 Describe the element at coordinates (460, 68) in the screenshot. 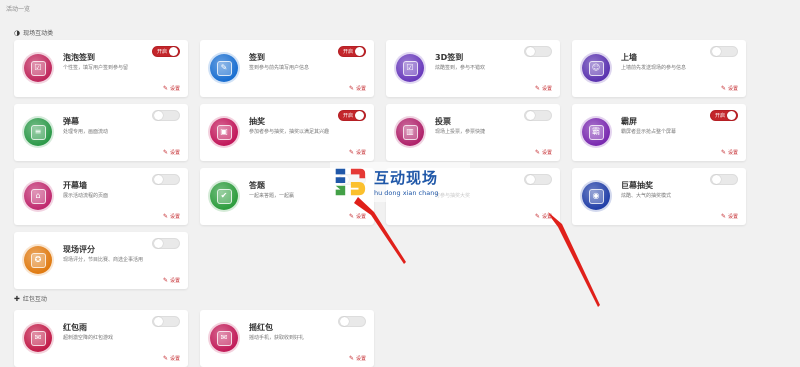

I see `activity-description: 炫酷签到，参与不错欢` at that location.